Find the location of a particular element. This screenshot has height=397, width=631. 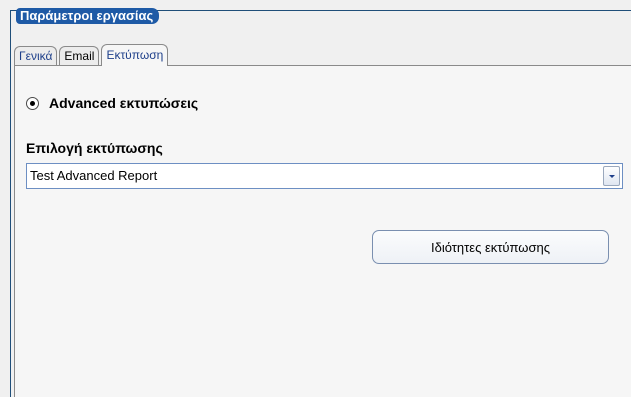

print-selection-dropdown: Test Advanced Report is located at coordinates (324, 176).